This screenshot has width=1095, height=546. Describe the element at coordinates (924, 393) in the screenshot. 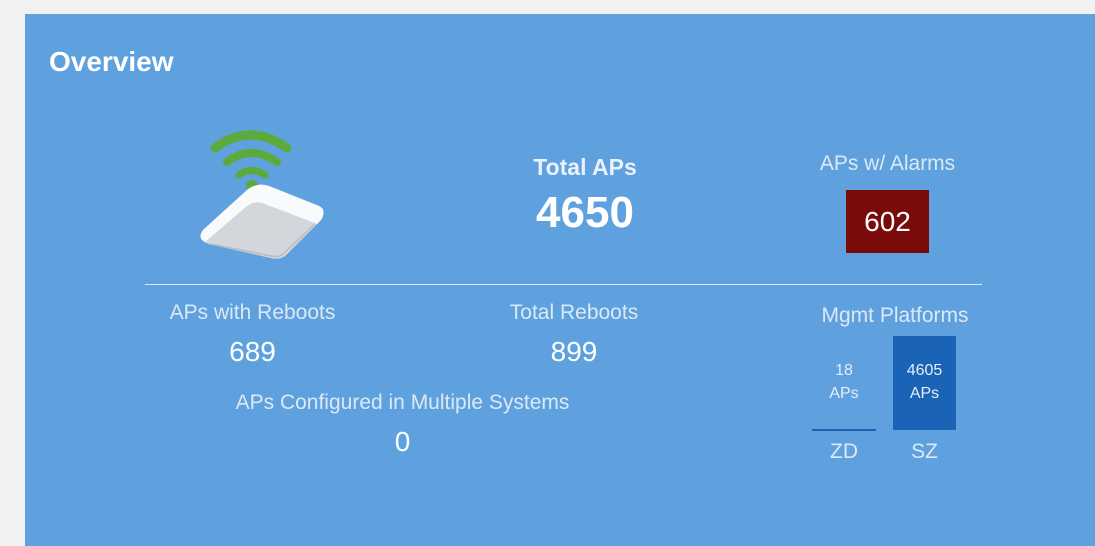

I see `mgmt-sz-unit: APs` at that location.